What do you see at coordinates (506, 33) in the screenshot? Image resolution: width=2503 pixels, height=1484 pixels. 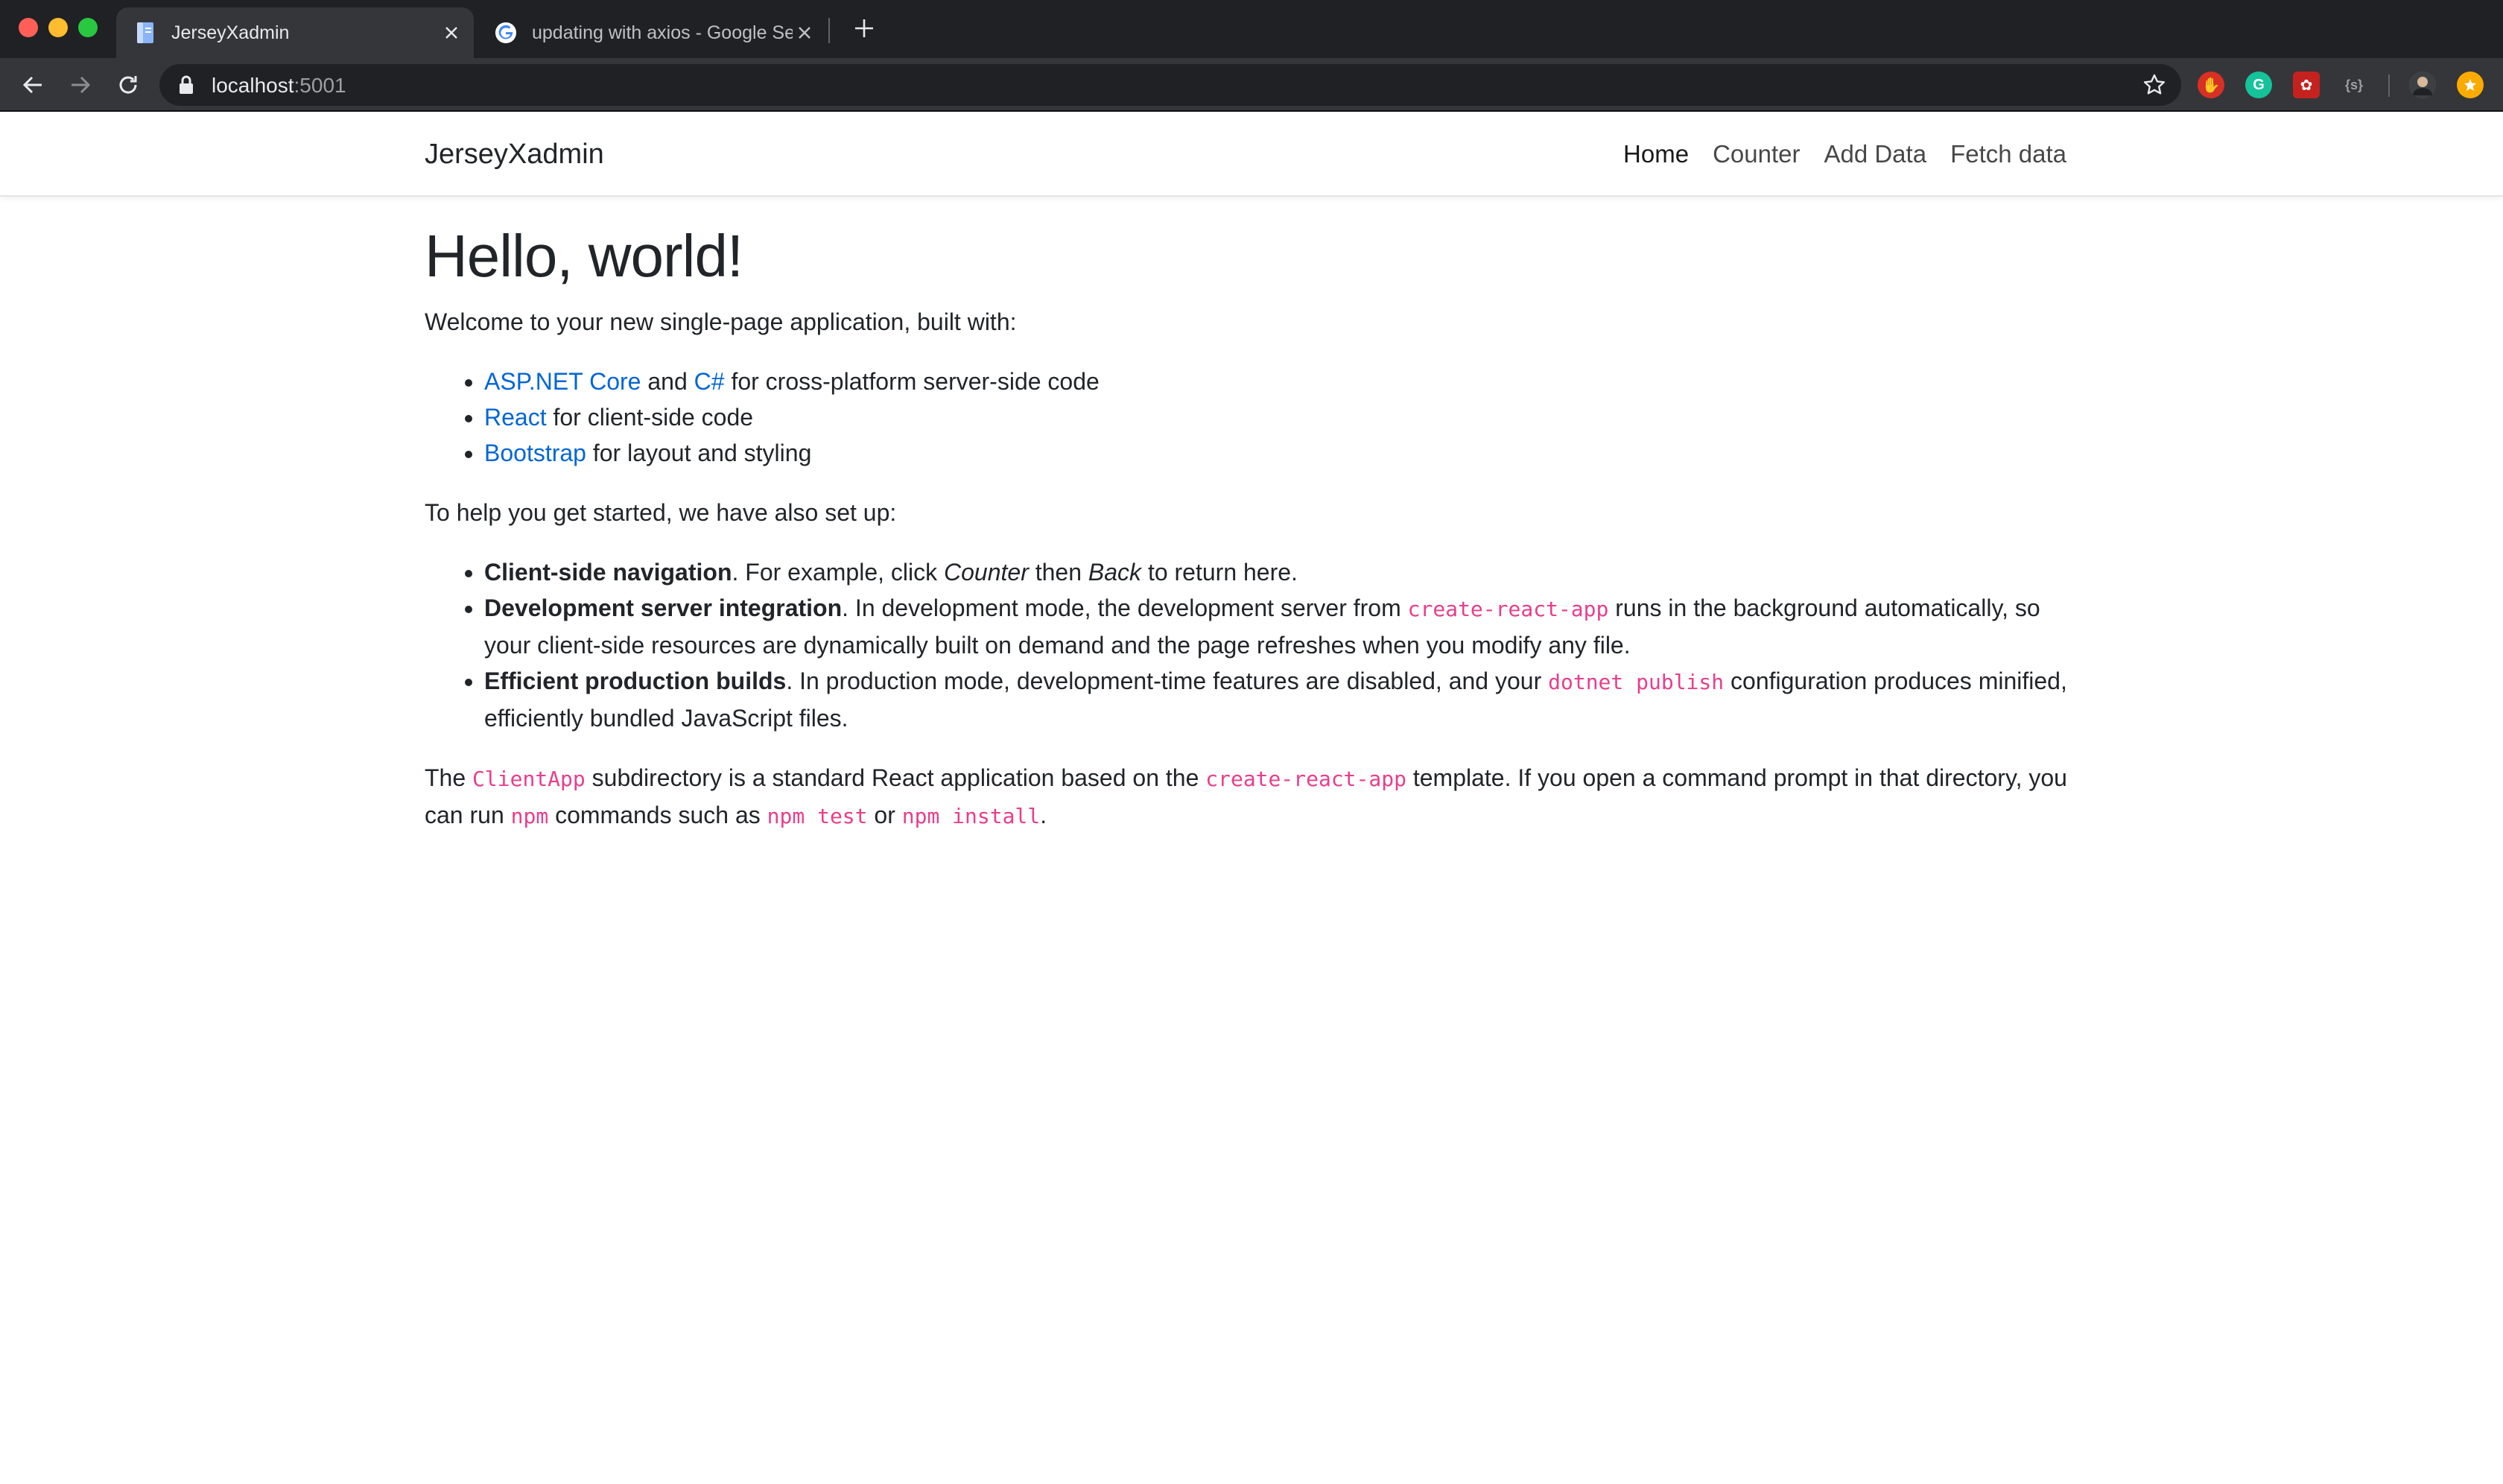 I see `google-favicon-icon` at bounding box center [506, 33].